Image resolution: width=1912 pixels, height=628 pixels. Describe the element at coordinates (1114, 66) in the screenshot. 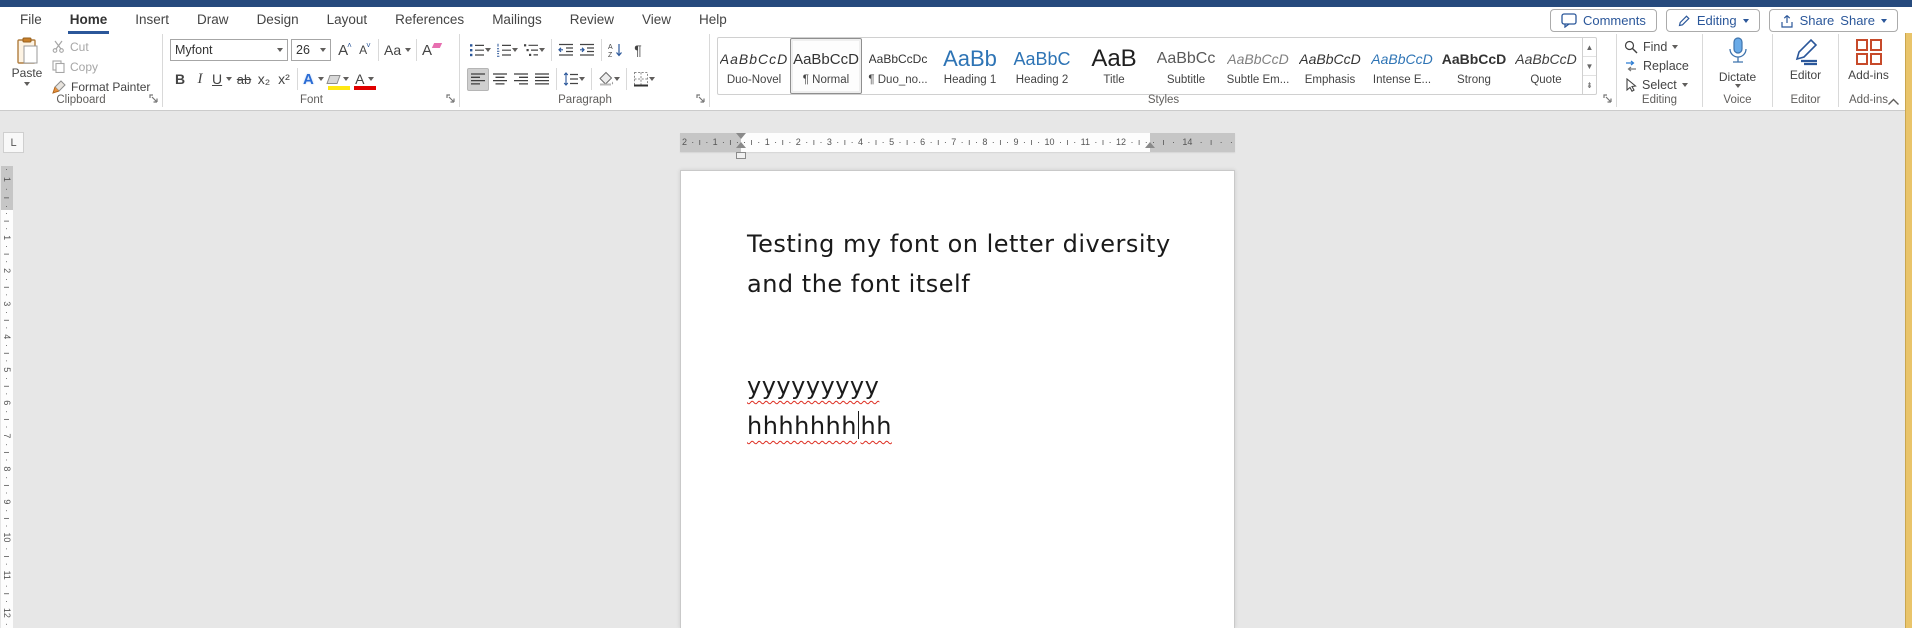

I see `style-title: AaB Title` at that location.